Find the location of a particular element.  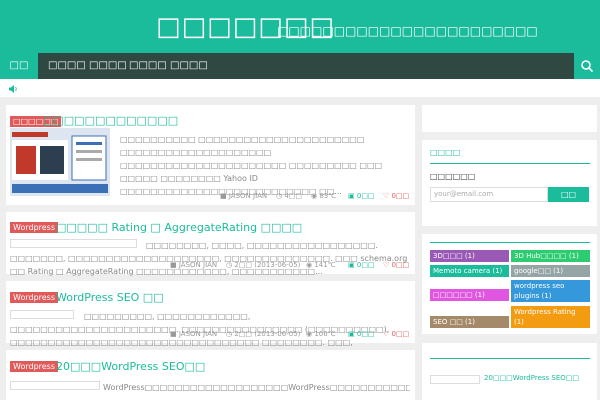

post-views: ◉ 106℃ is located at coordinates (321, 334).